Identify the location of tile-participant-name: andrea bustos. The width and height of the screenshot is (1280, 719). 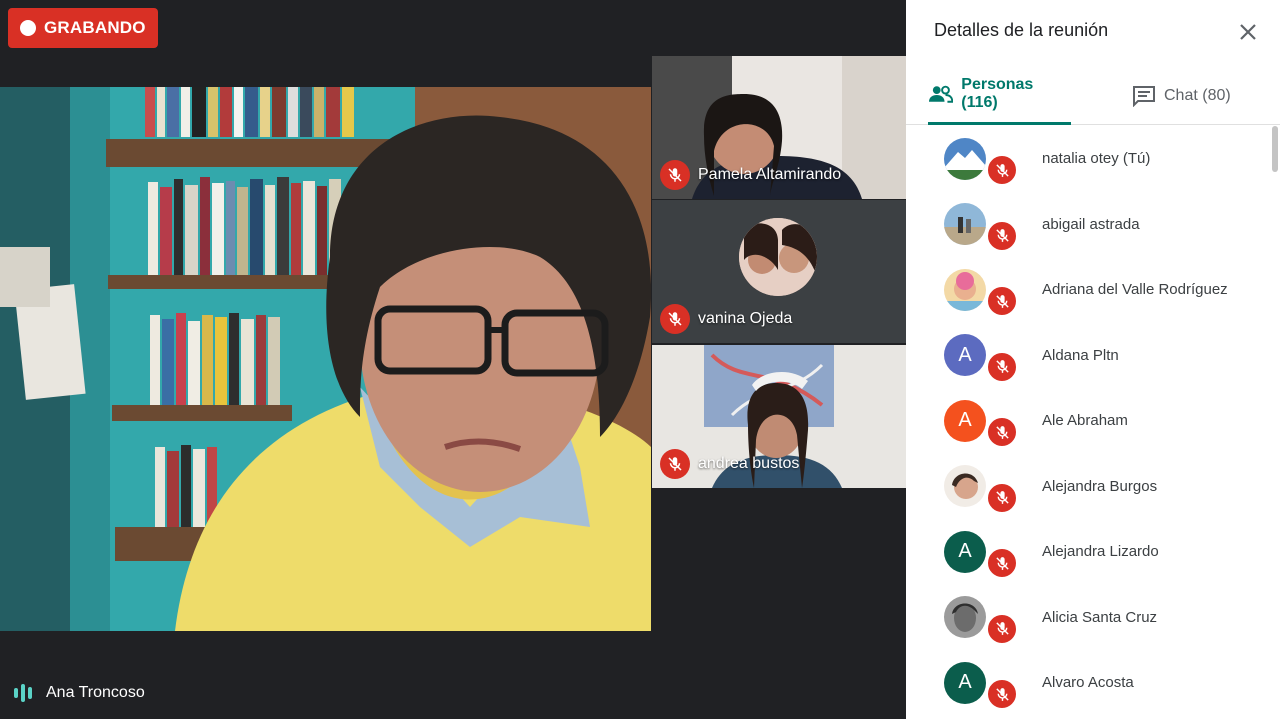
(749, 463).